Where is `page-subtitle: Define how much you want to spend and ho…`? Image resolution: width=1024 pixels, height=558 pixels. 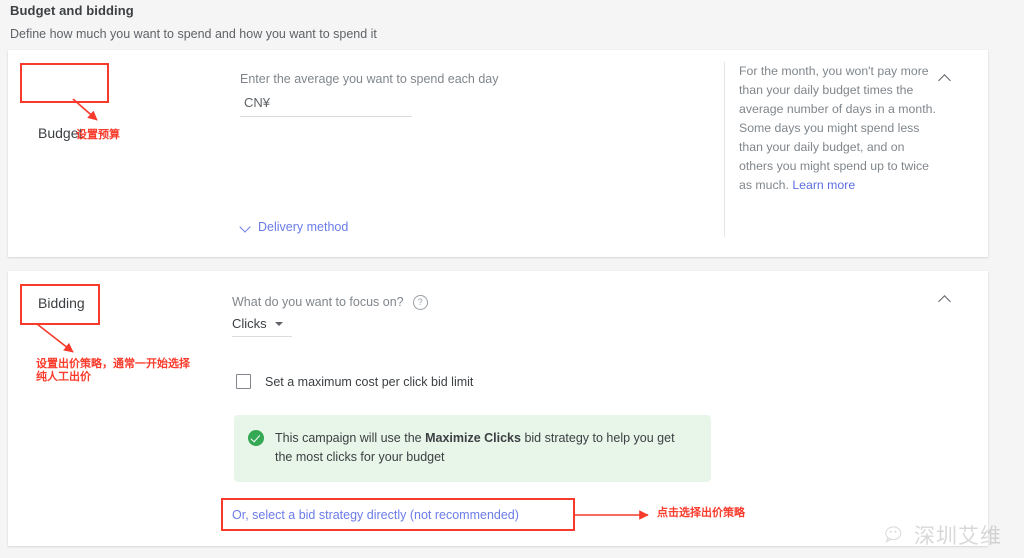 page-subtitle: Define how much you want to spend and ho… is located at coordinates (193, 34).